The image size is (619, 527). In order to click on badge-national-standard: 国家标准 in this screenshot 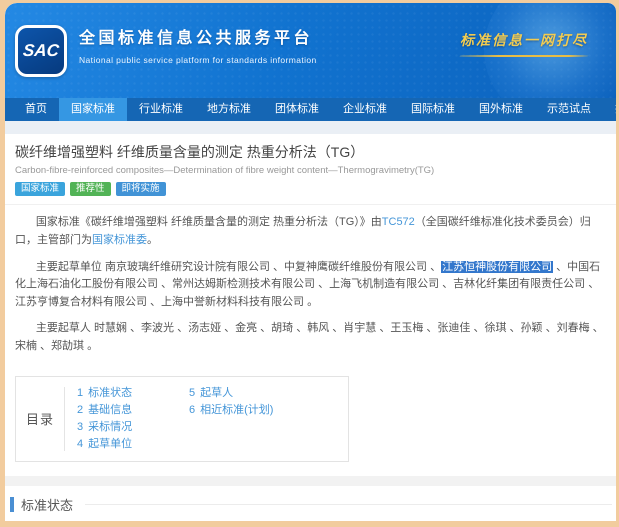, I will do `click(40, 189)`.